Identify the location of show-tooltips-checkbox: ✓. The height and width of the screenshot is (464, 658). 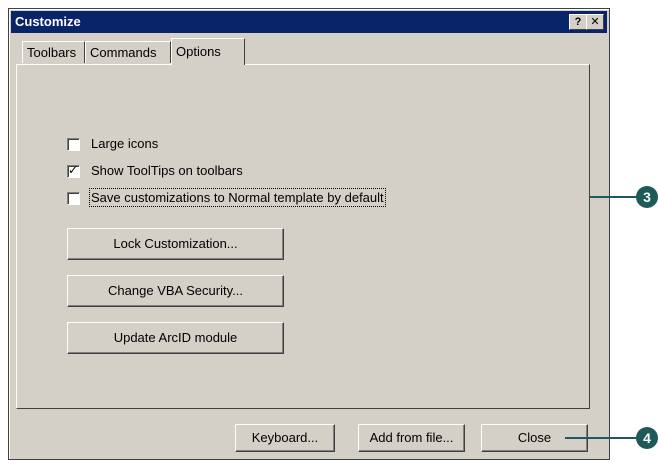
(73, 170).